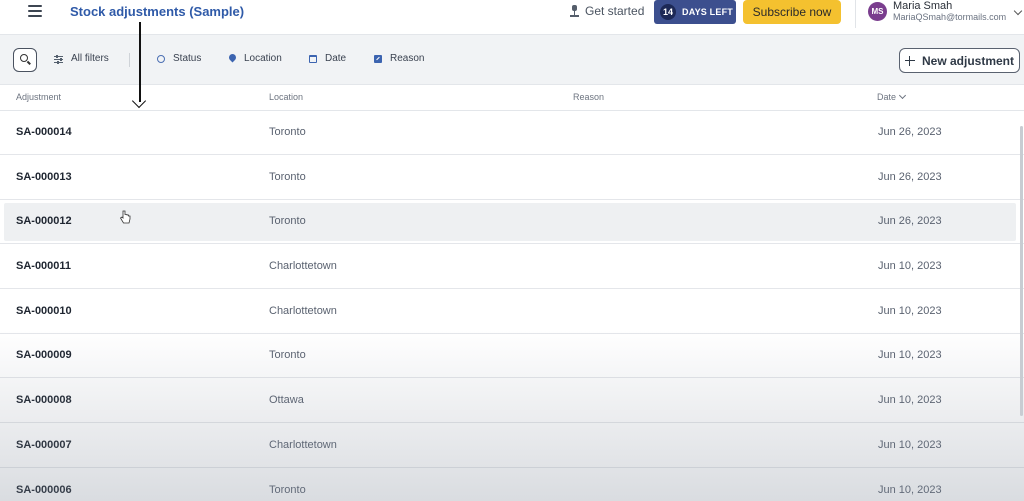  What do you see at coordinates (378, 58) in the screenshot?
I see `edit-icon` at bounding box center [378, 58].